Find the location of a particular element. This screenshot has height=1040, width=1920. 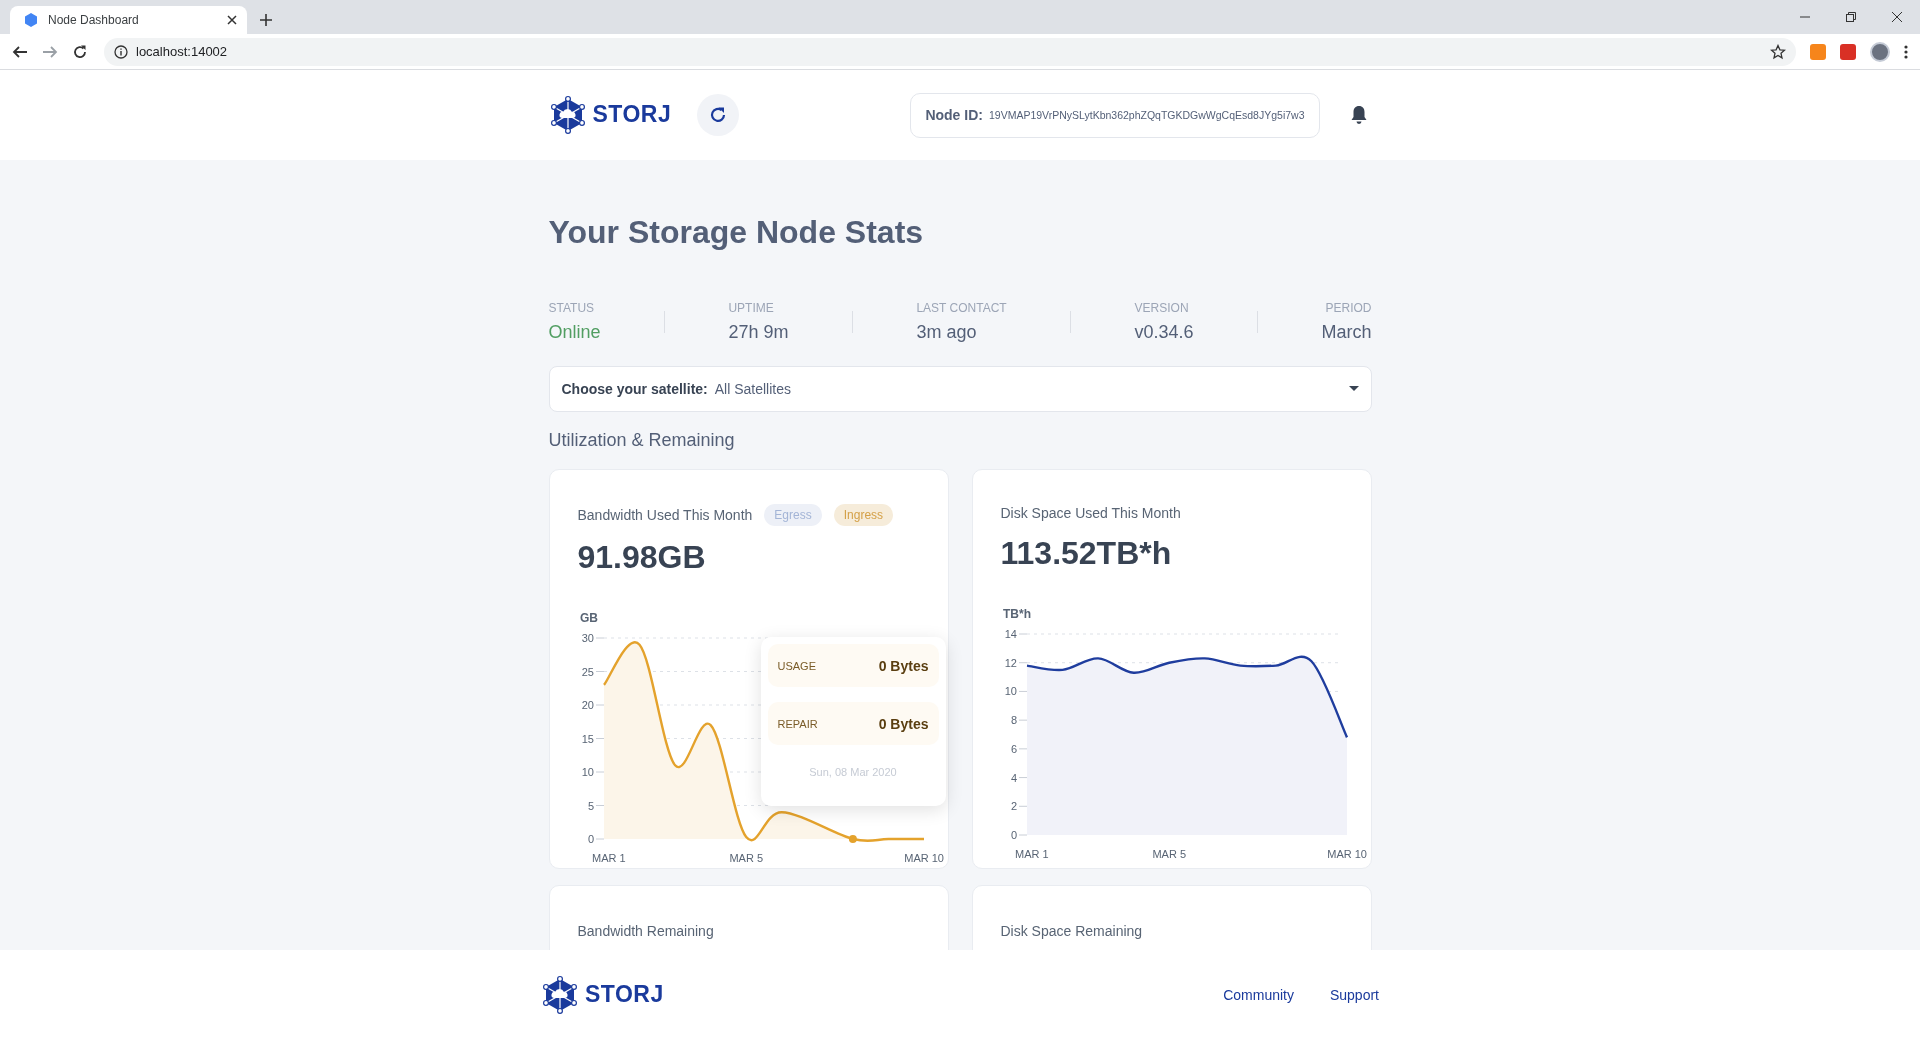

tooltip-label: REPAIR is located at coordinates (797, 723).